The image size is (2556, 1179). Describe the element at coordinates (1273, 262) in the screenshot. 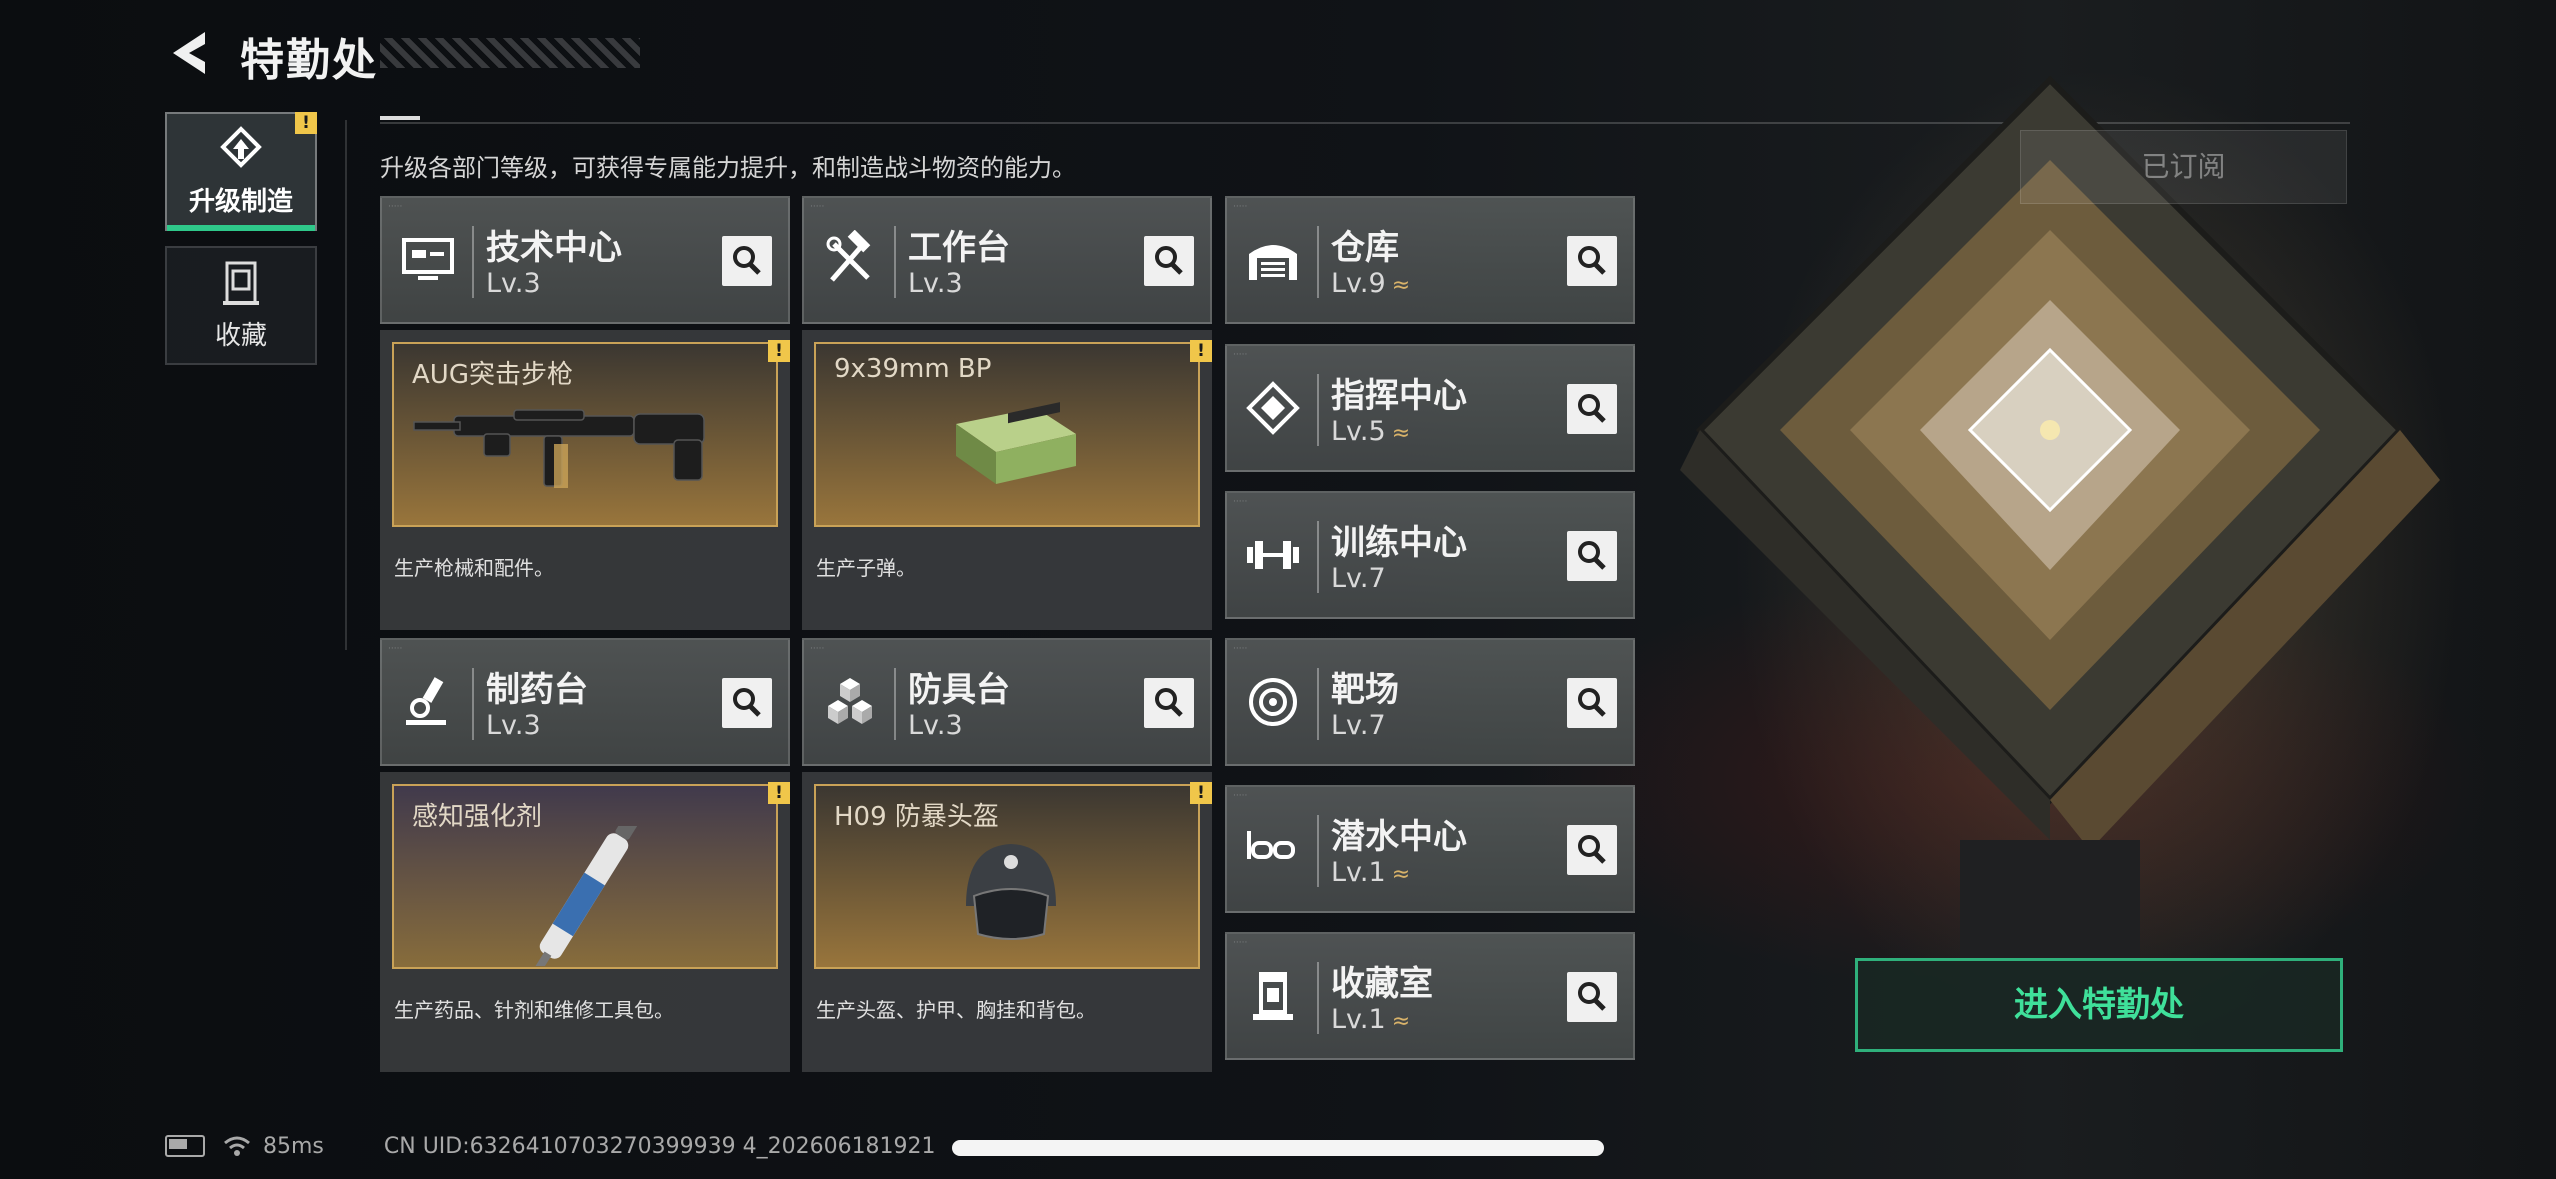

I see `warehouse-icon` at that location.